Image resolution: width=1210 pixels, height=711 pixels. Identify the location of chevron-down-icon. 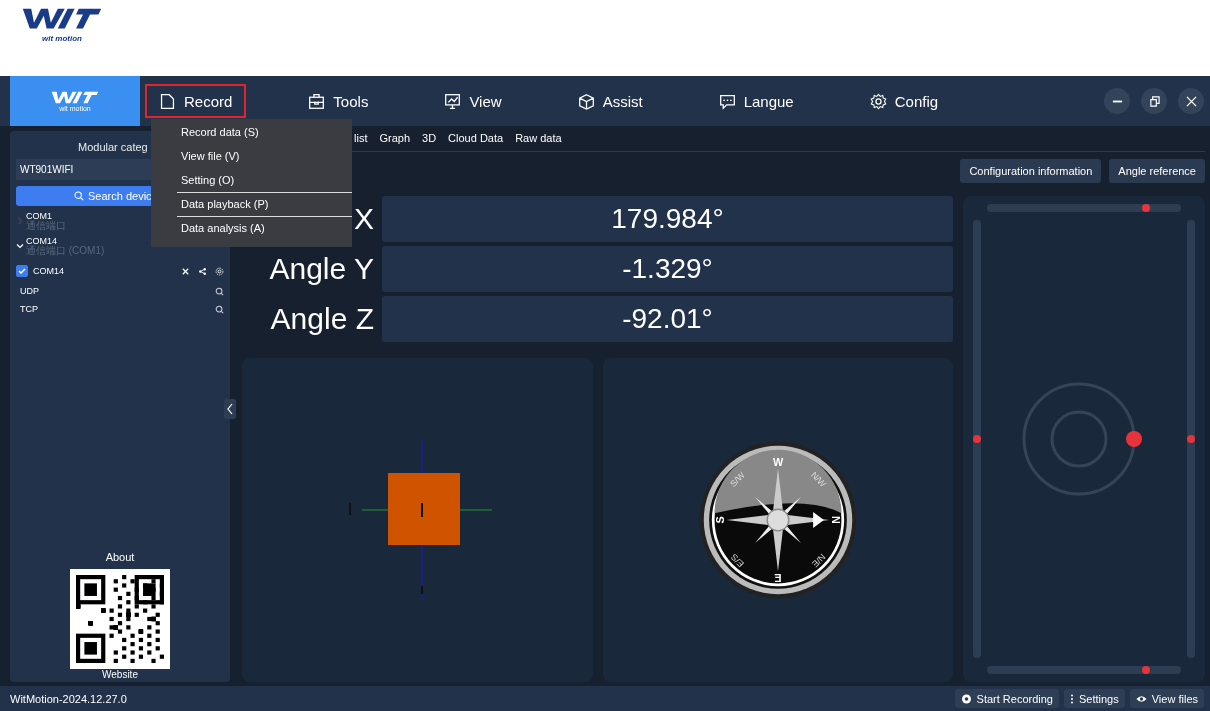
(20, 246).